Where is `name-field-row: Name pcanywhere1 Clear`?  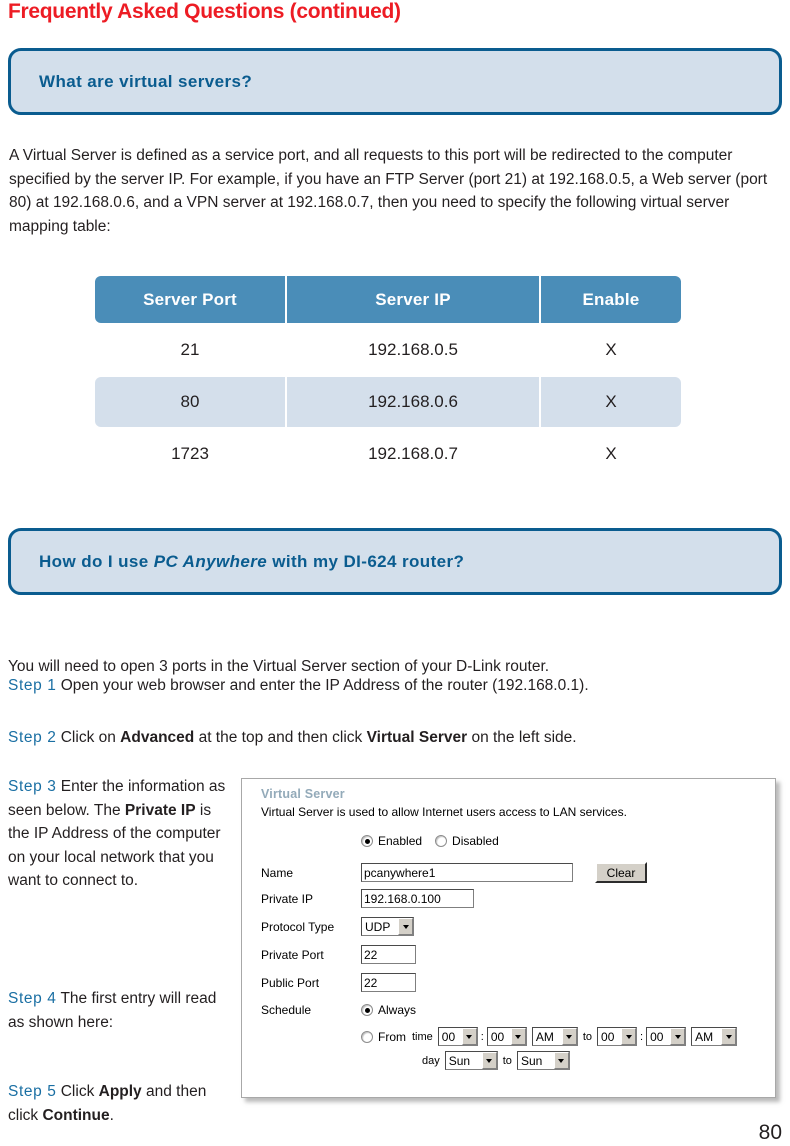
name-field-row: Name pcanywhere1 Clear is located at coordinates (454, 872).